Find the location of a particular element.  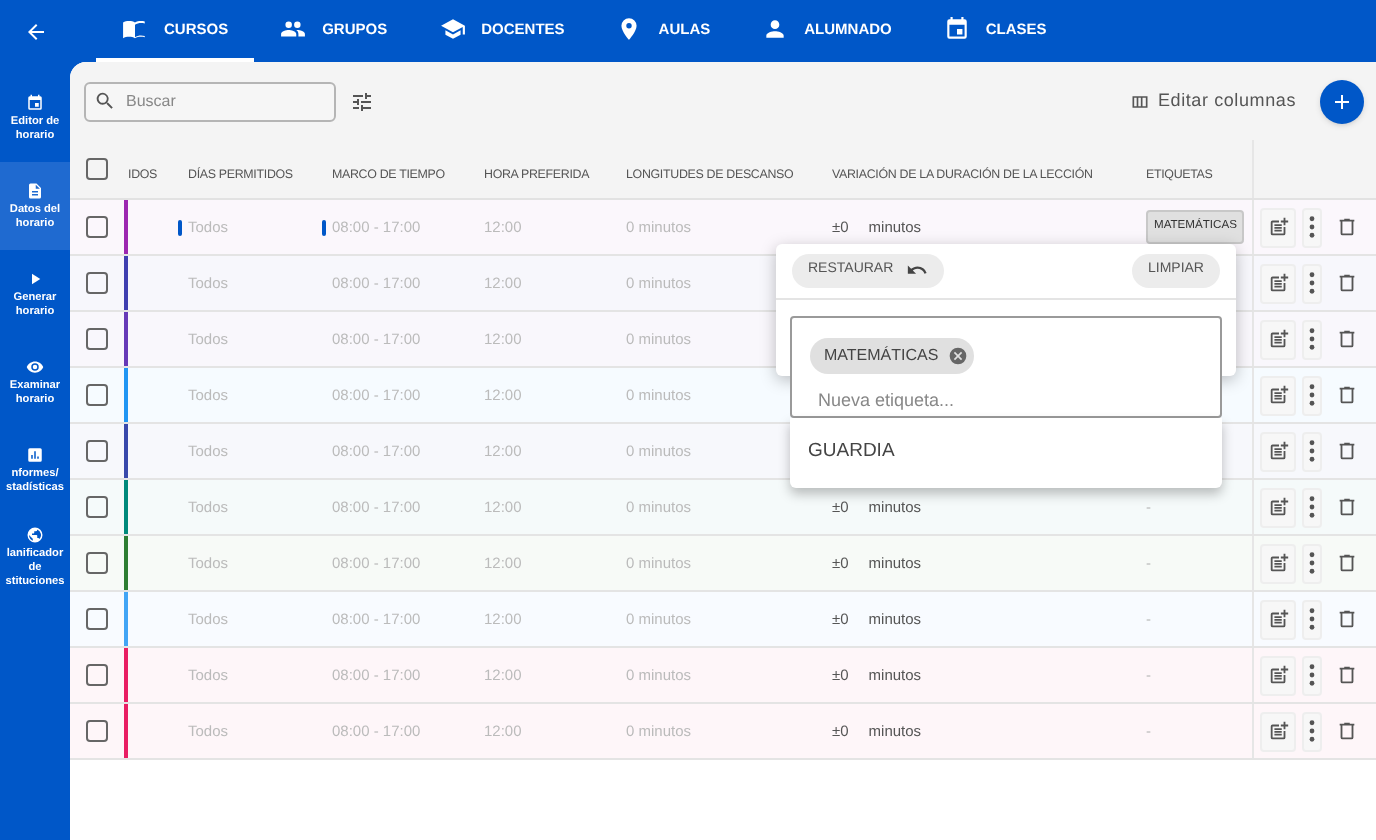

remove-icon is located at coordinates (958, 356).